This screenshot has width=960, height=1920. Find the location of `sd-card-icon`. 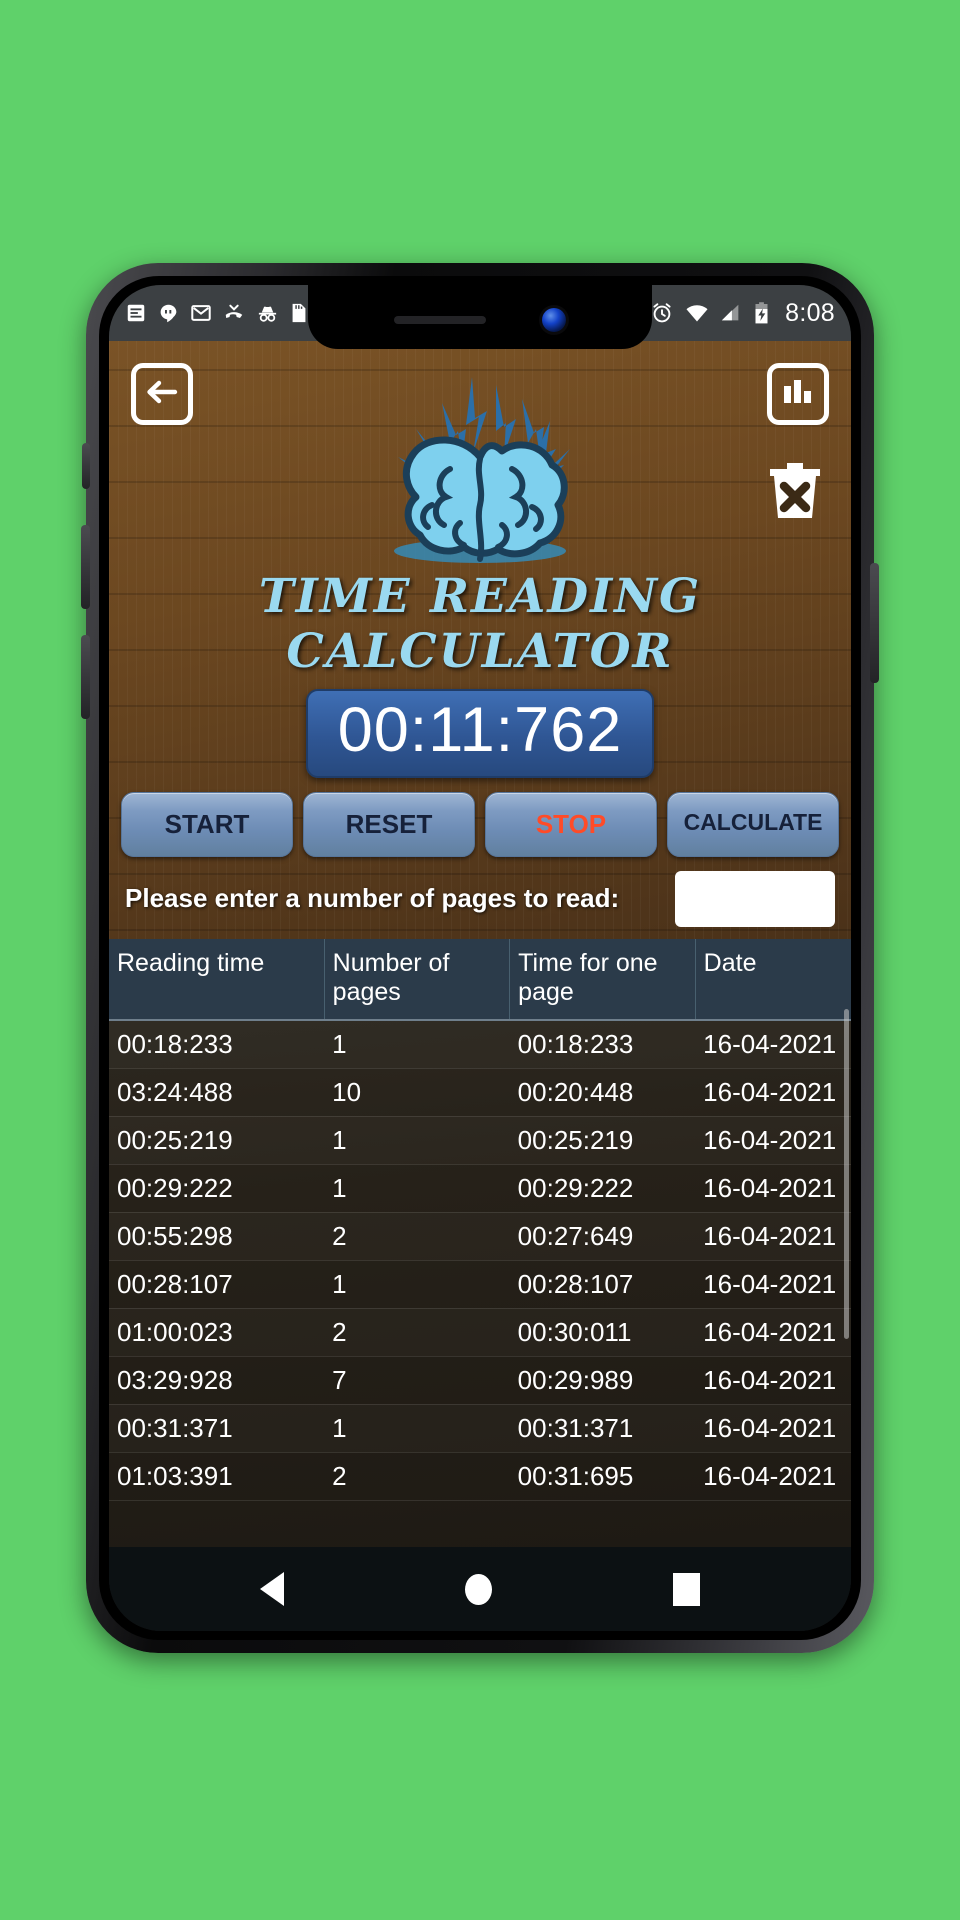

sd-card-icon is located at coordinates (299, 313).